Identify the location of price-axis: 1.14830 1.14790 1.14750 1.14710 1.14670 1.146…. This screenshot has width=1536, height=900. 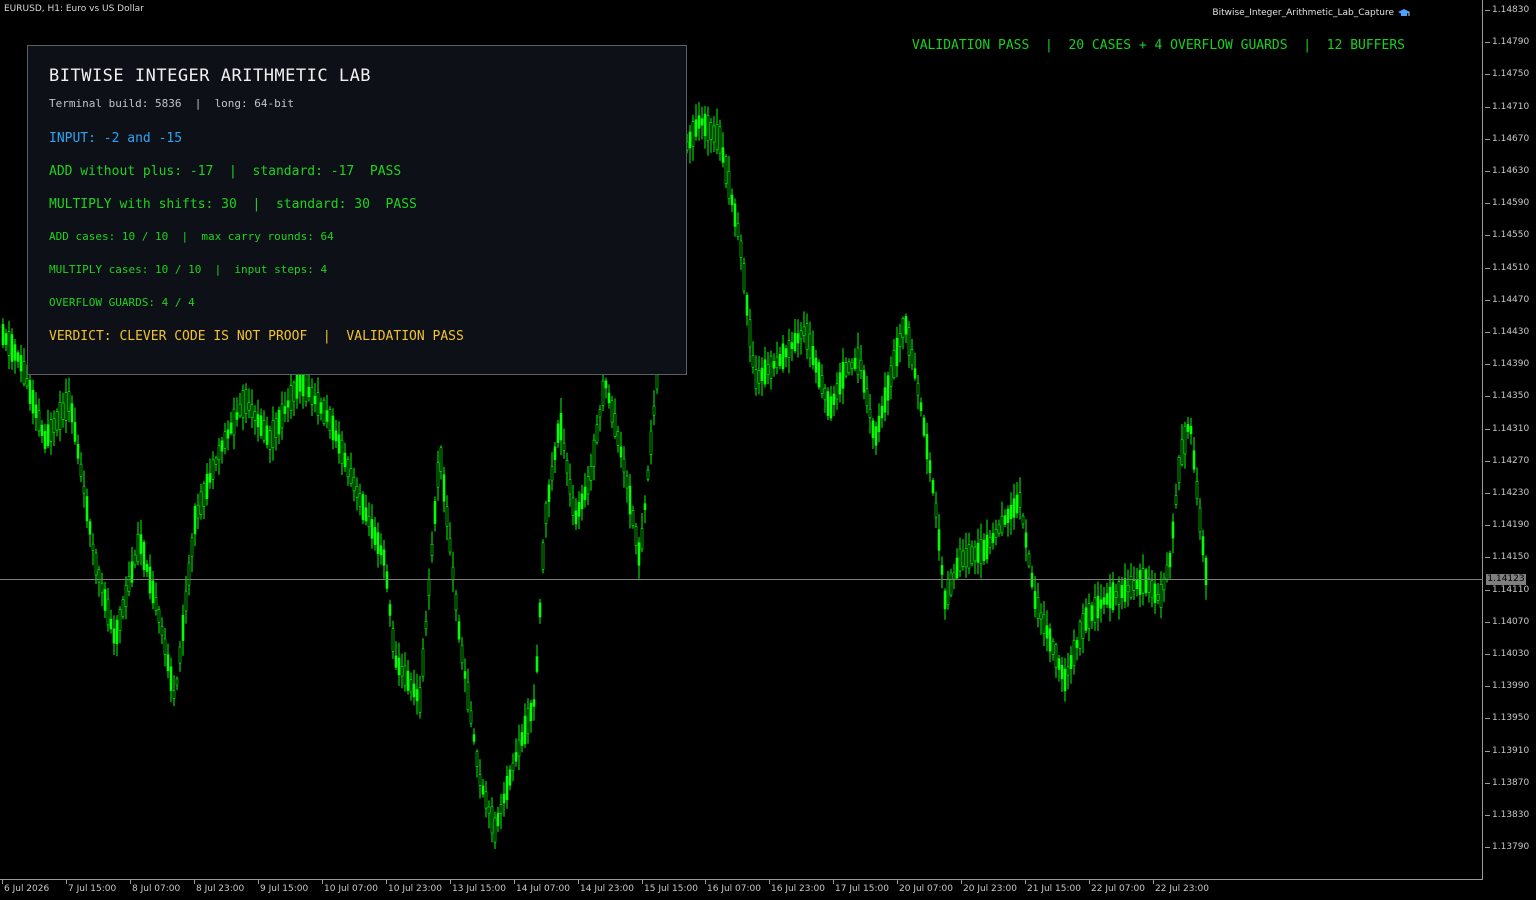
(1510, 440).